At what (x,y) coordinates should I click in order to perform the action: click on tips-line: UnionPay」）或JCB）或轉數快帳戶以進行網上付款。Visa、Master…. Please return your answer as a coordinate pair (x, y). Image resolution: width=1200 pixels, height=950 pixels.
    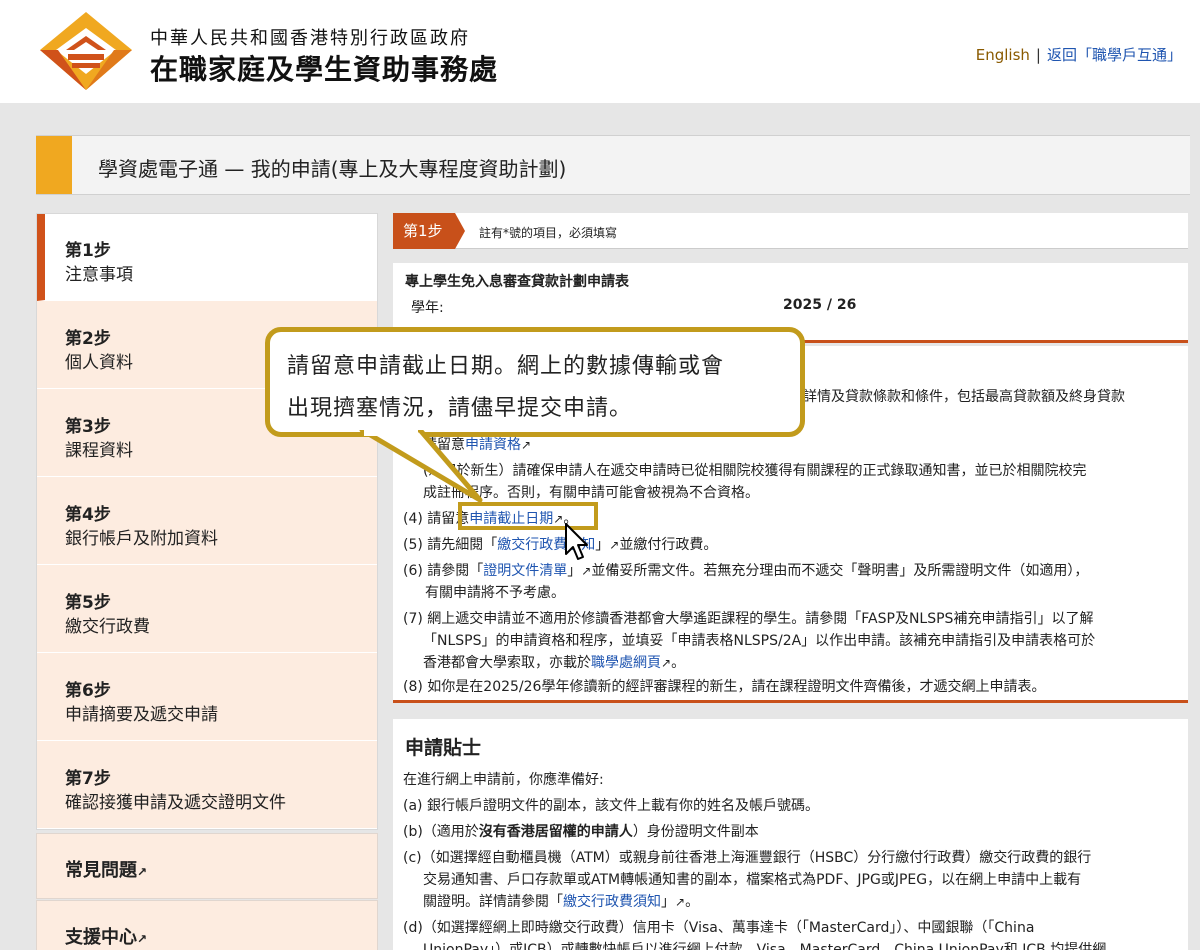
    Looking at the image, I should click on (765, 946).